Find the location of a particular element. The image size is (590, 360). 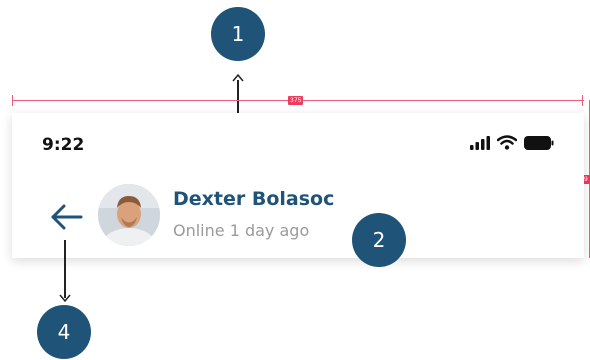

wifi-icon is located at coordinates (507, 142).